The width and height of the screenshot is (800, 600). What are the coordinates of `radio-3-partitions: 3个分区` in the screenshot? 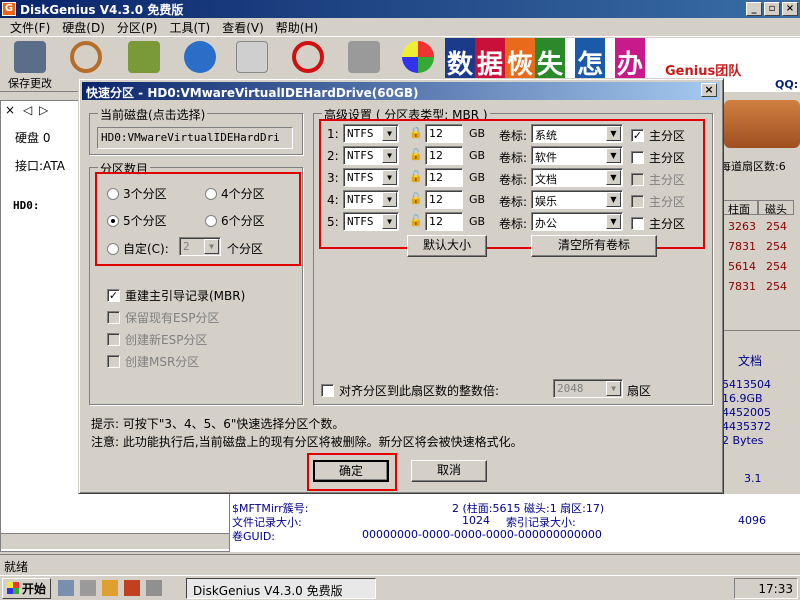 It's located at (137, 193).